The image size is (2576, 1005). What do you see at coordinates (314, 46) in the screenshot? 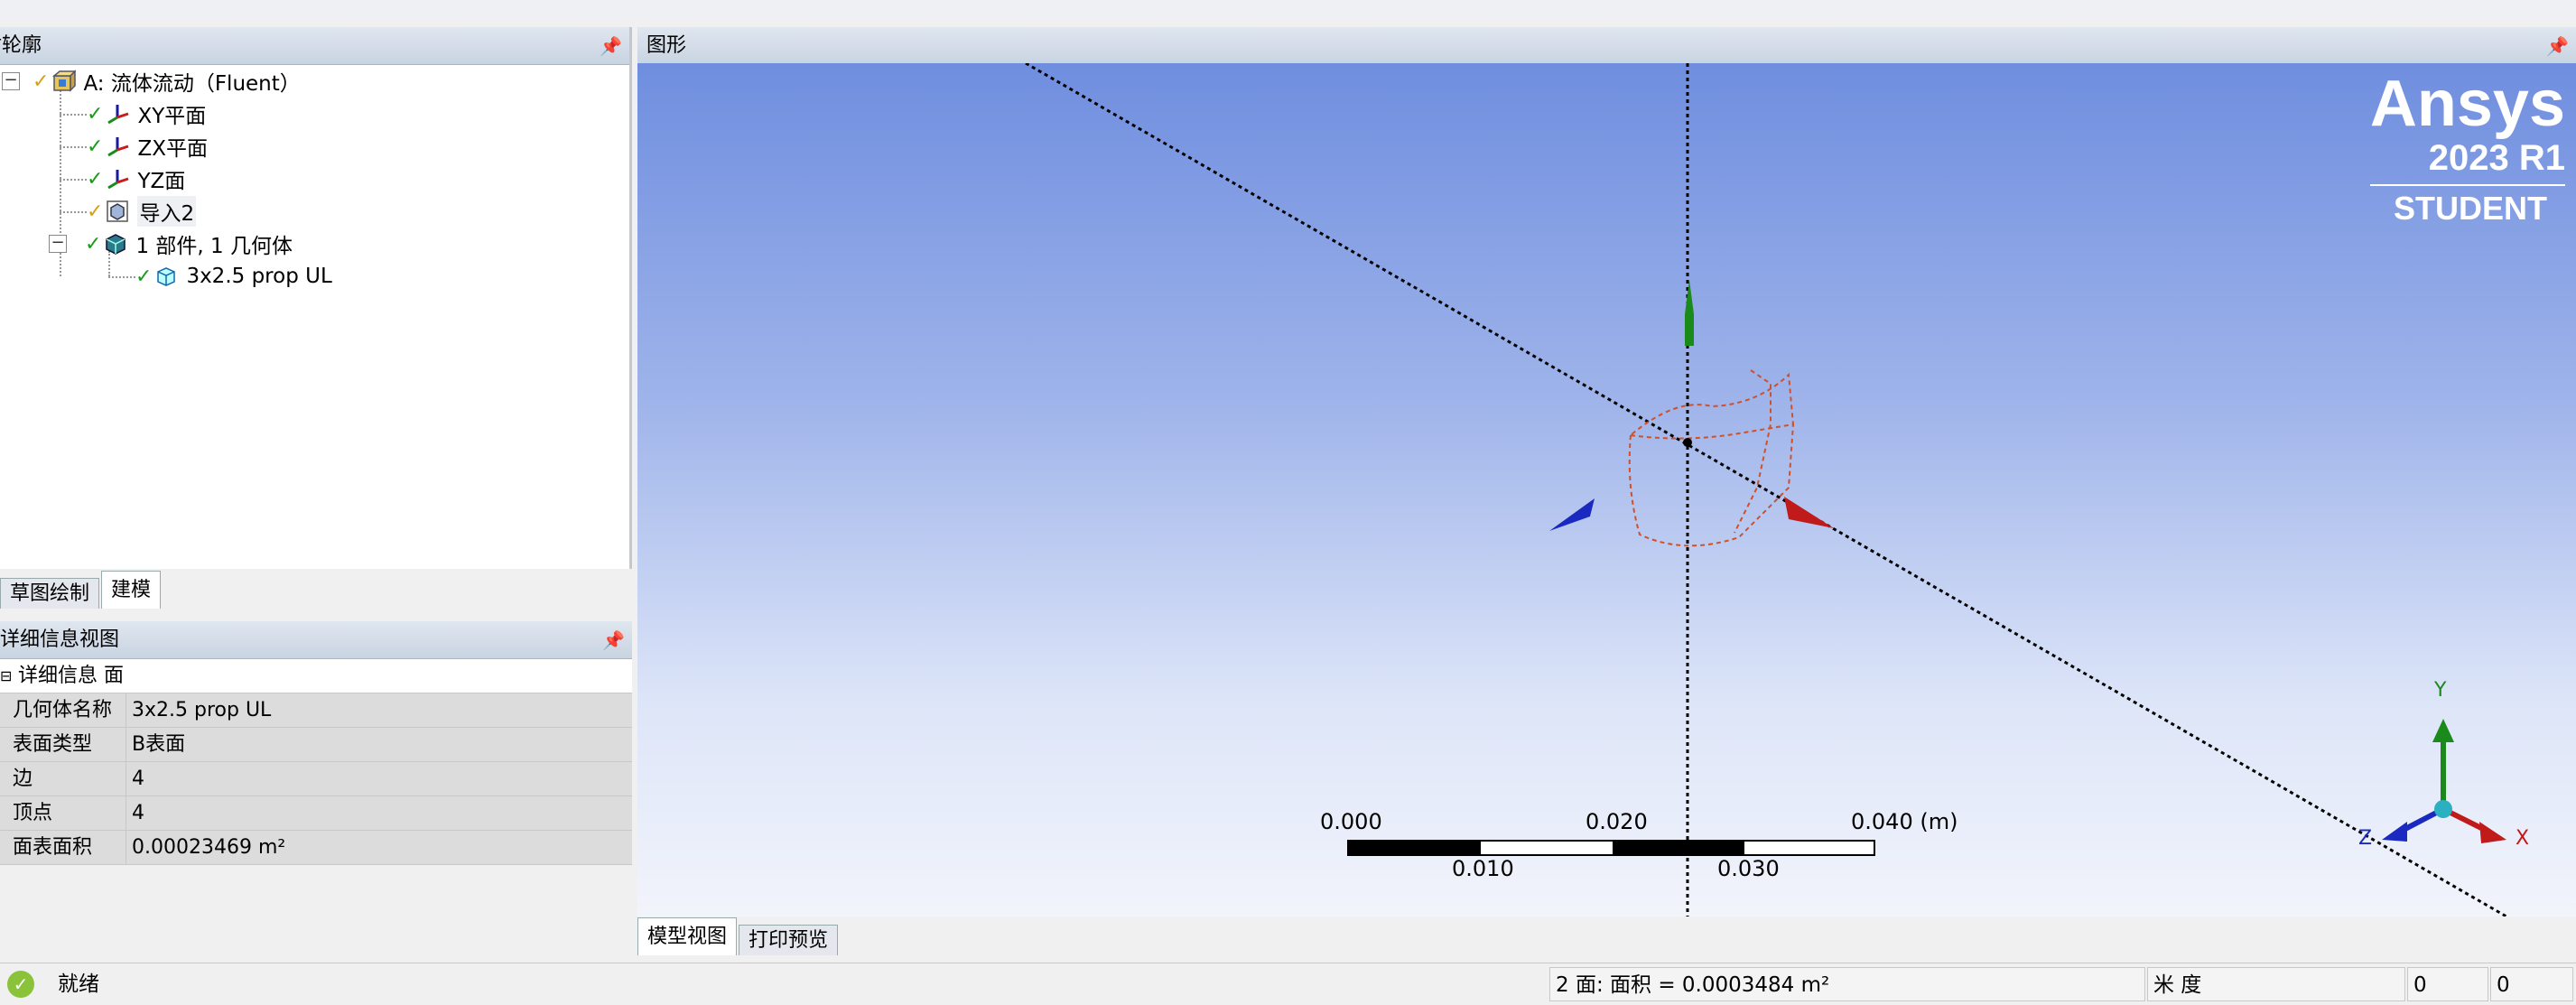
I see `outline-header: 树轮廓 📌` at bounding box center [314, 46].